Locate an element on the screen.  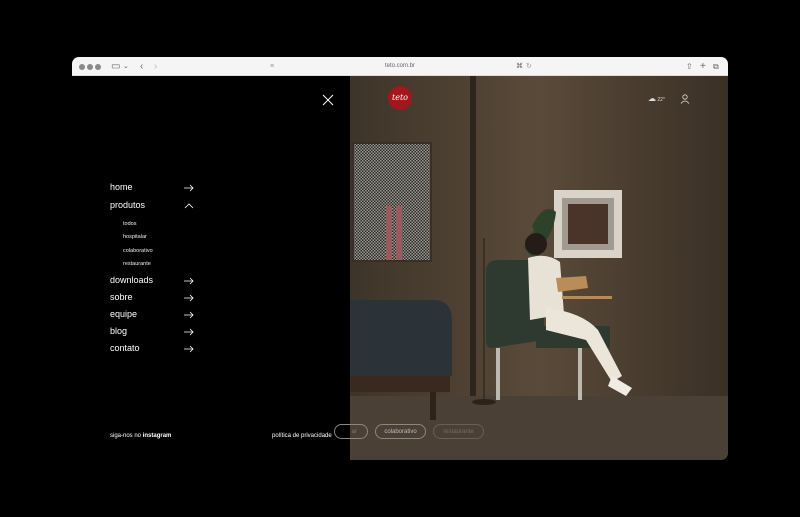
new-tab-icon: + is located at coordinates (703, 66).